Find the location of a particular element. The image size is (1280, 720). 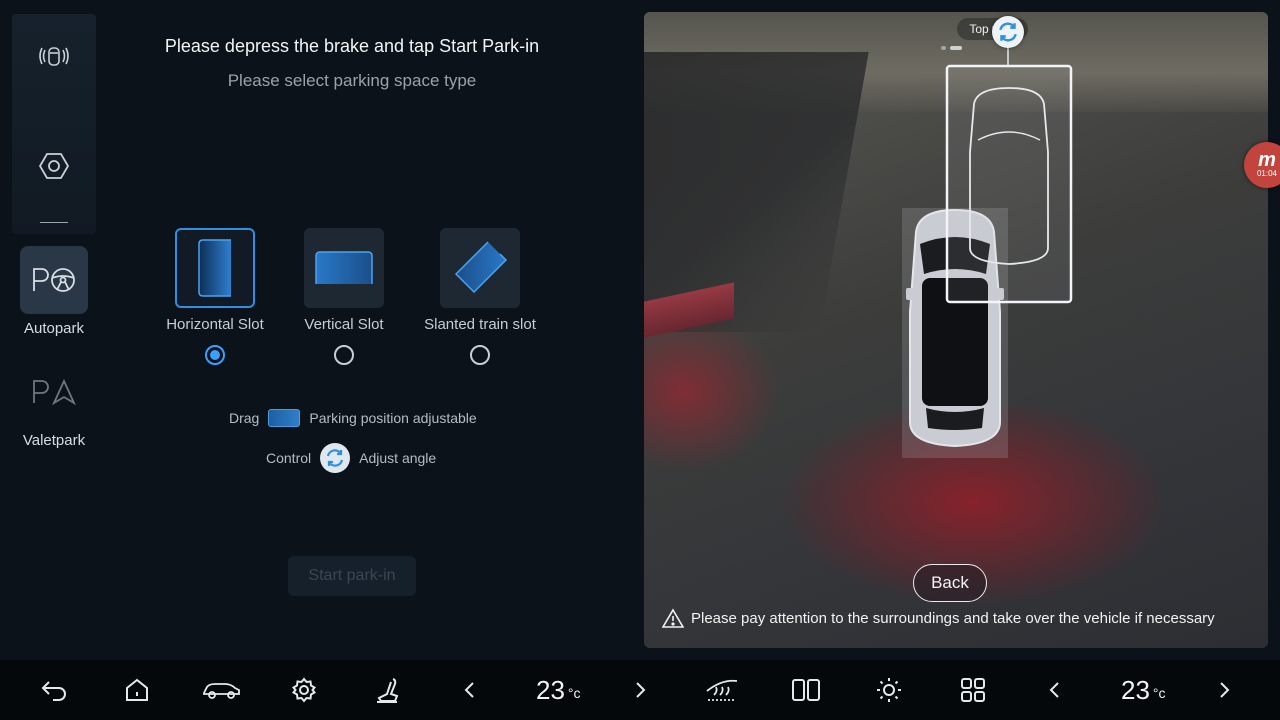

seat-button is located at coordinates (388, 690).